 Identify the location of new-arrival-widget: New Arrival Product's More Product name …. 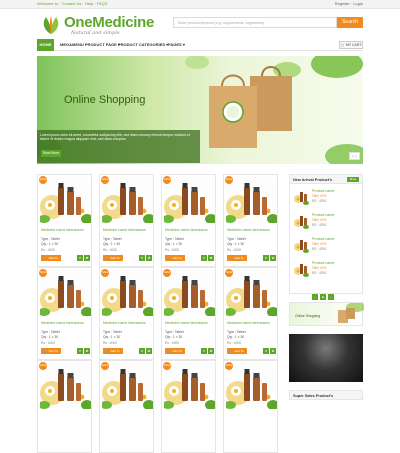
(326, 237).